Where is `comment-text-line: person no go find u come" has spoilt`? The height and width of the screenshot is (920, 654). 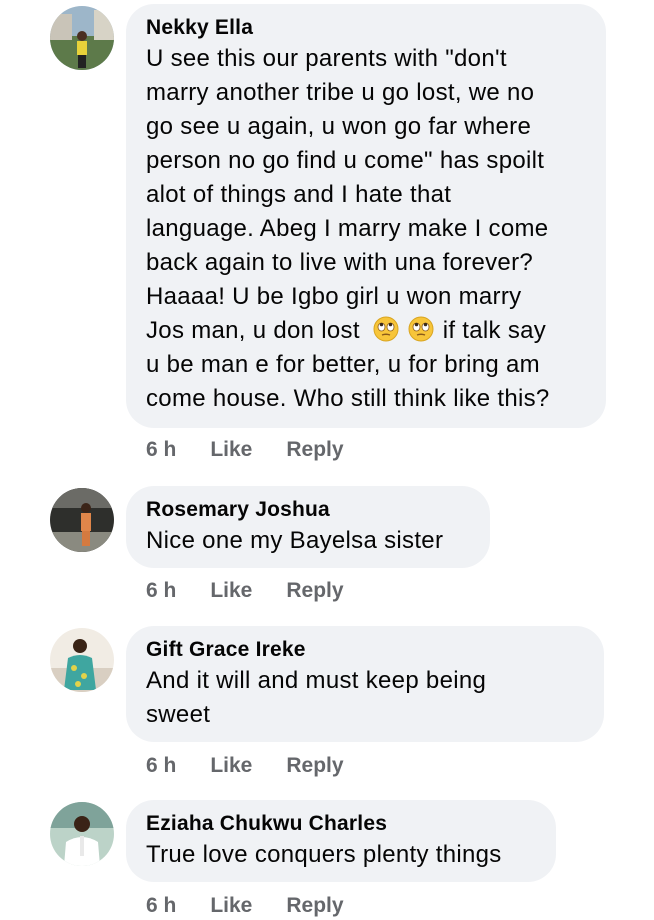 comment-text-line: person no go find u come" has spoilt is located at coordinates (345, 160).